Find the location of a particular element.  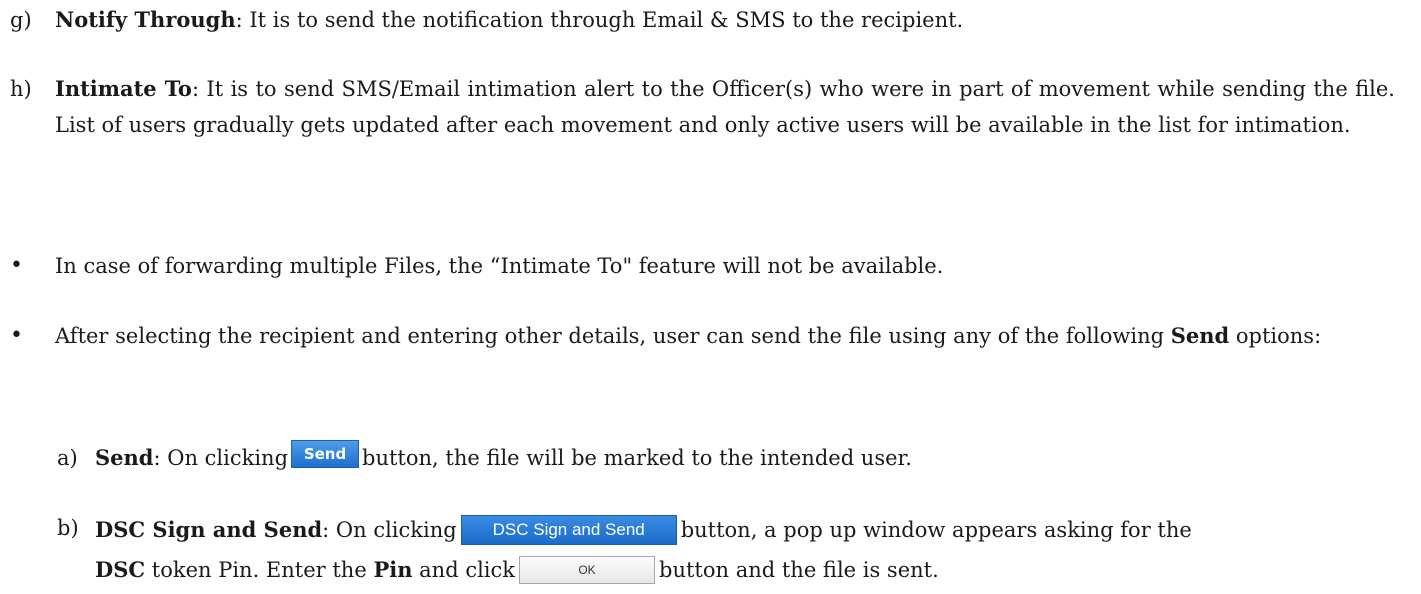

option-text-pre-ok: and click is located at coordinates (464, 570).